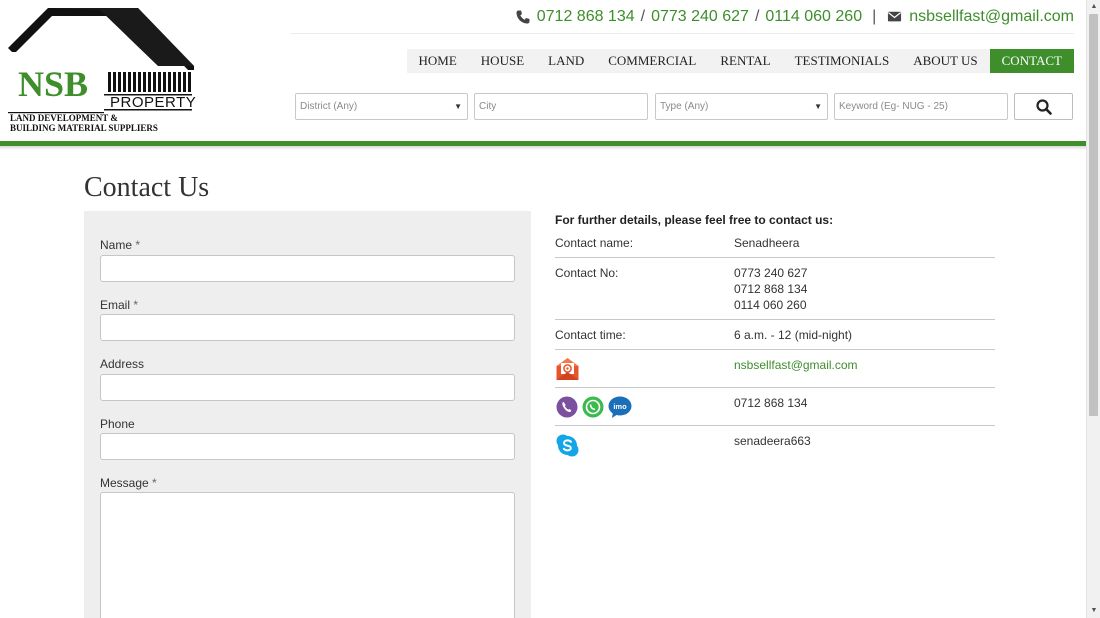 The width and height of the screenshot is (1100, 618). I want to click on contact-number-key: Contact No:, so click(587, 273).